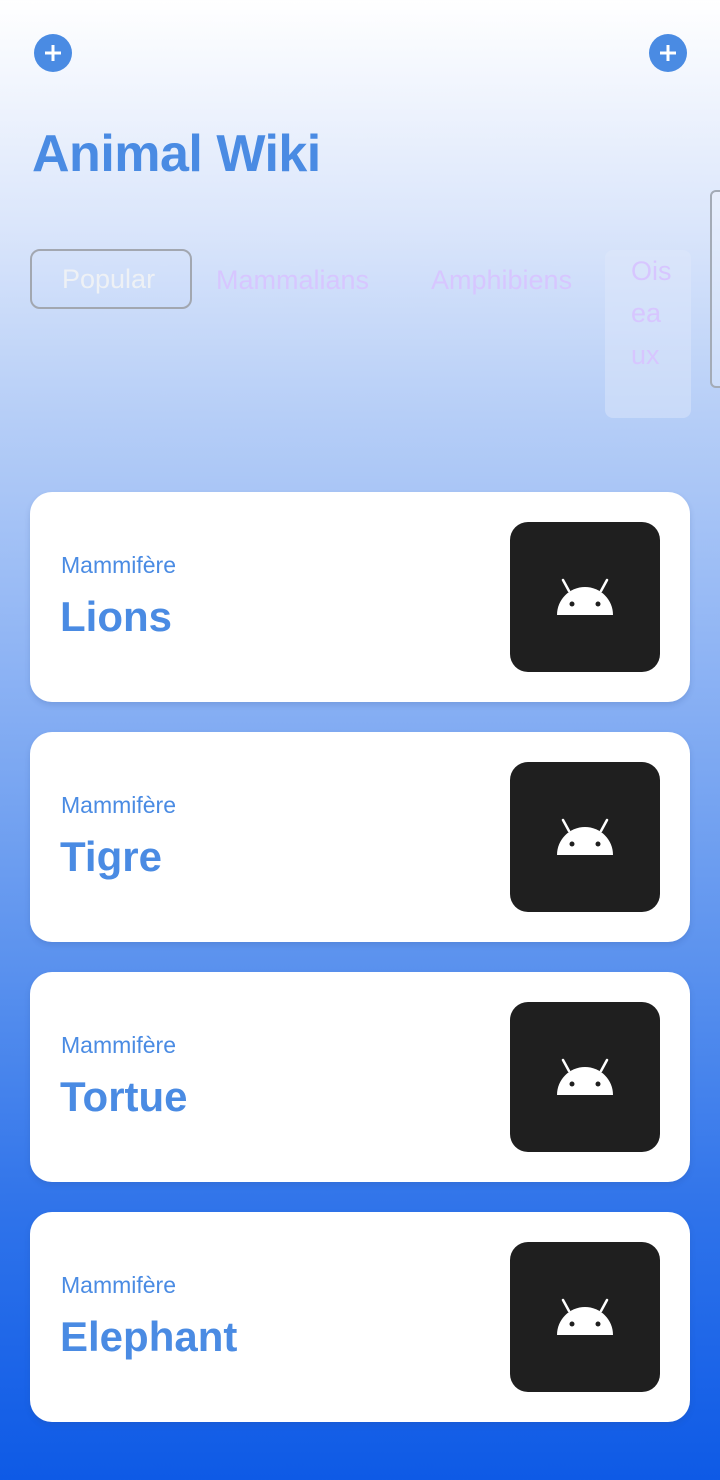 This screenshot has height=1480, width=720. I want to click on filter-chip-mammalians: Mammalians, so click(292, 280).